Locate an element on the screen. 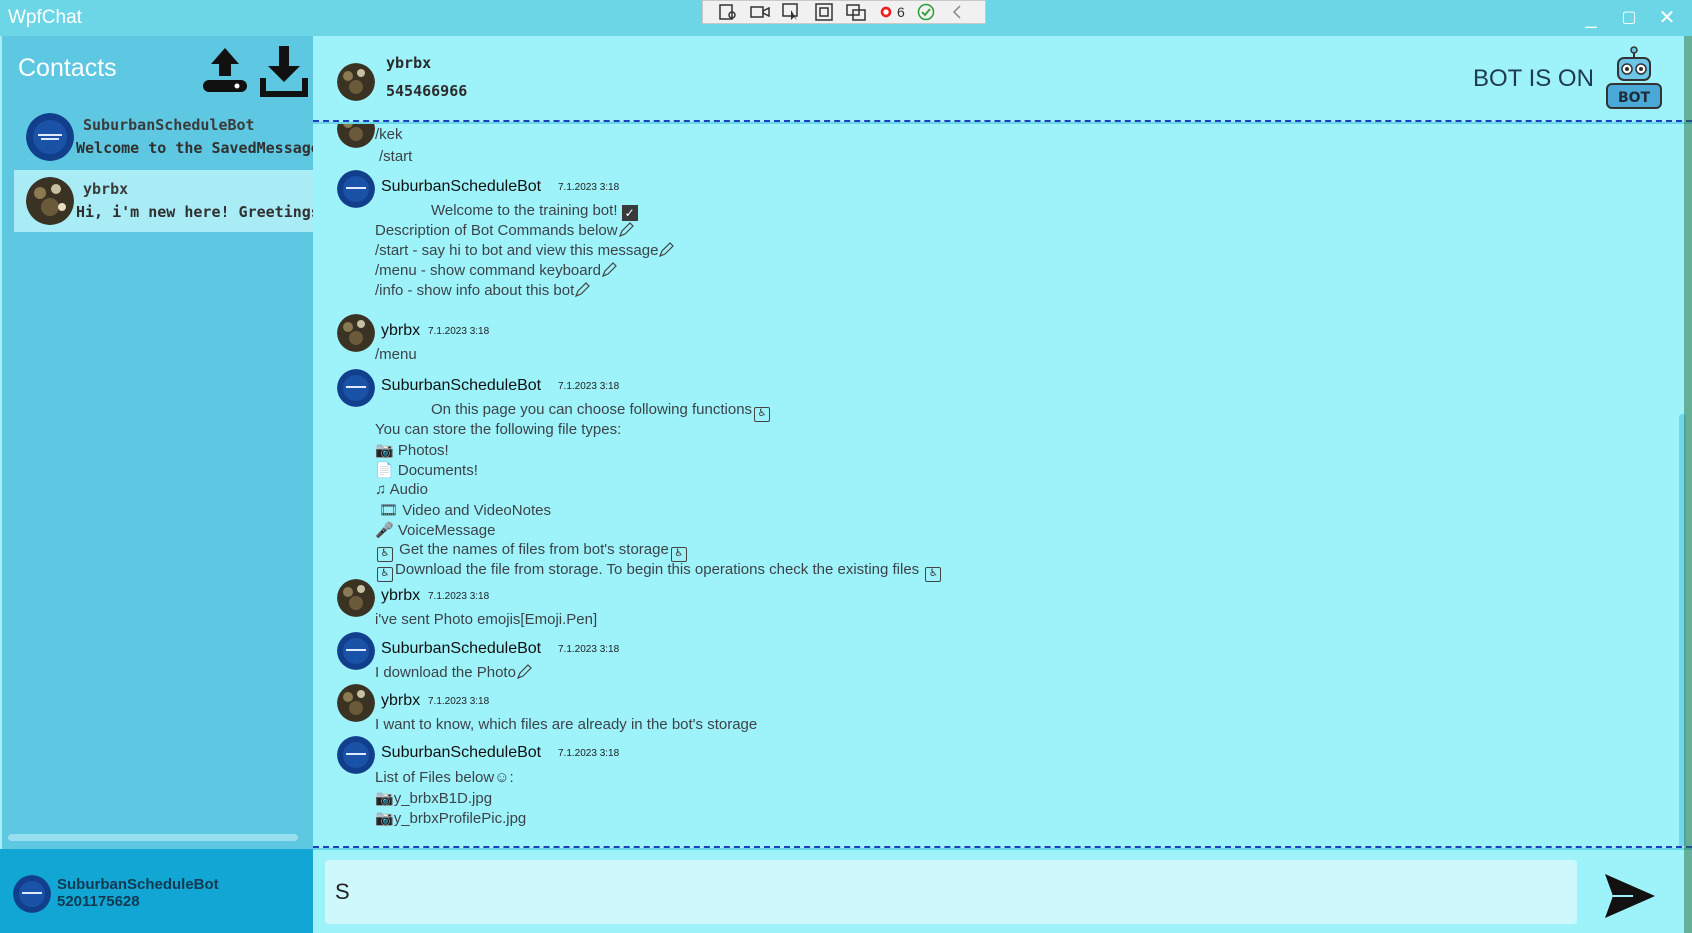  robot-icon: BOT is located at coordinates (1634, 77).